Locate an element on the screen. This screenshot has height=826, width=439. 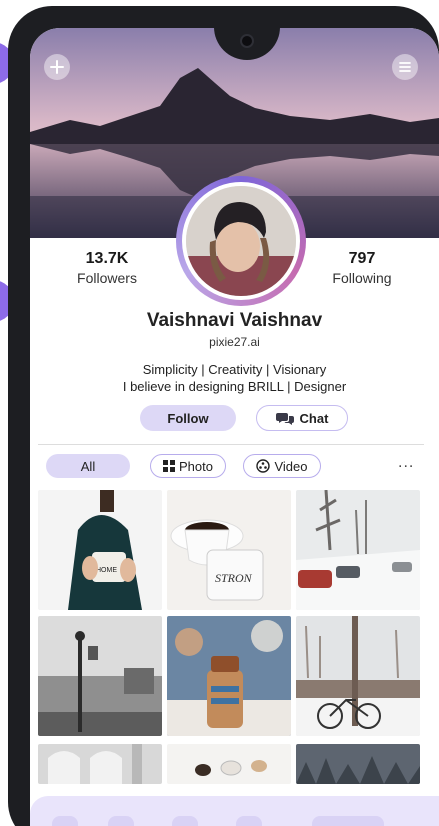
followers-label: Followers is located at coordinates (107, 278).